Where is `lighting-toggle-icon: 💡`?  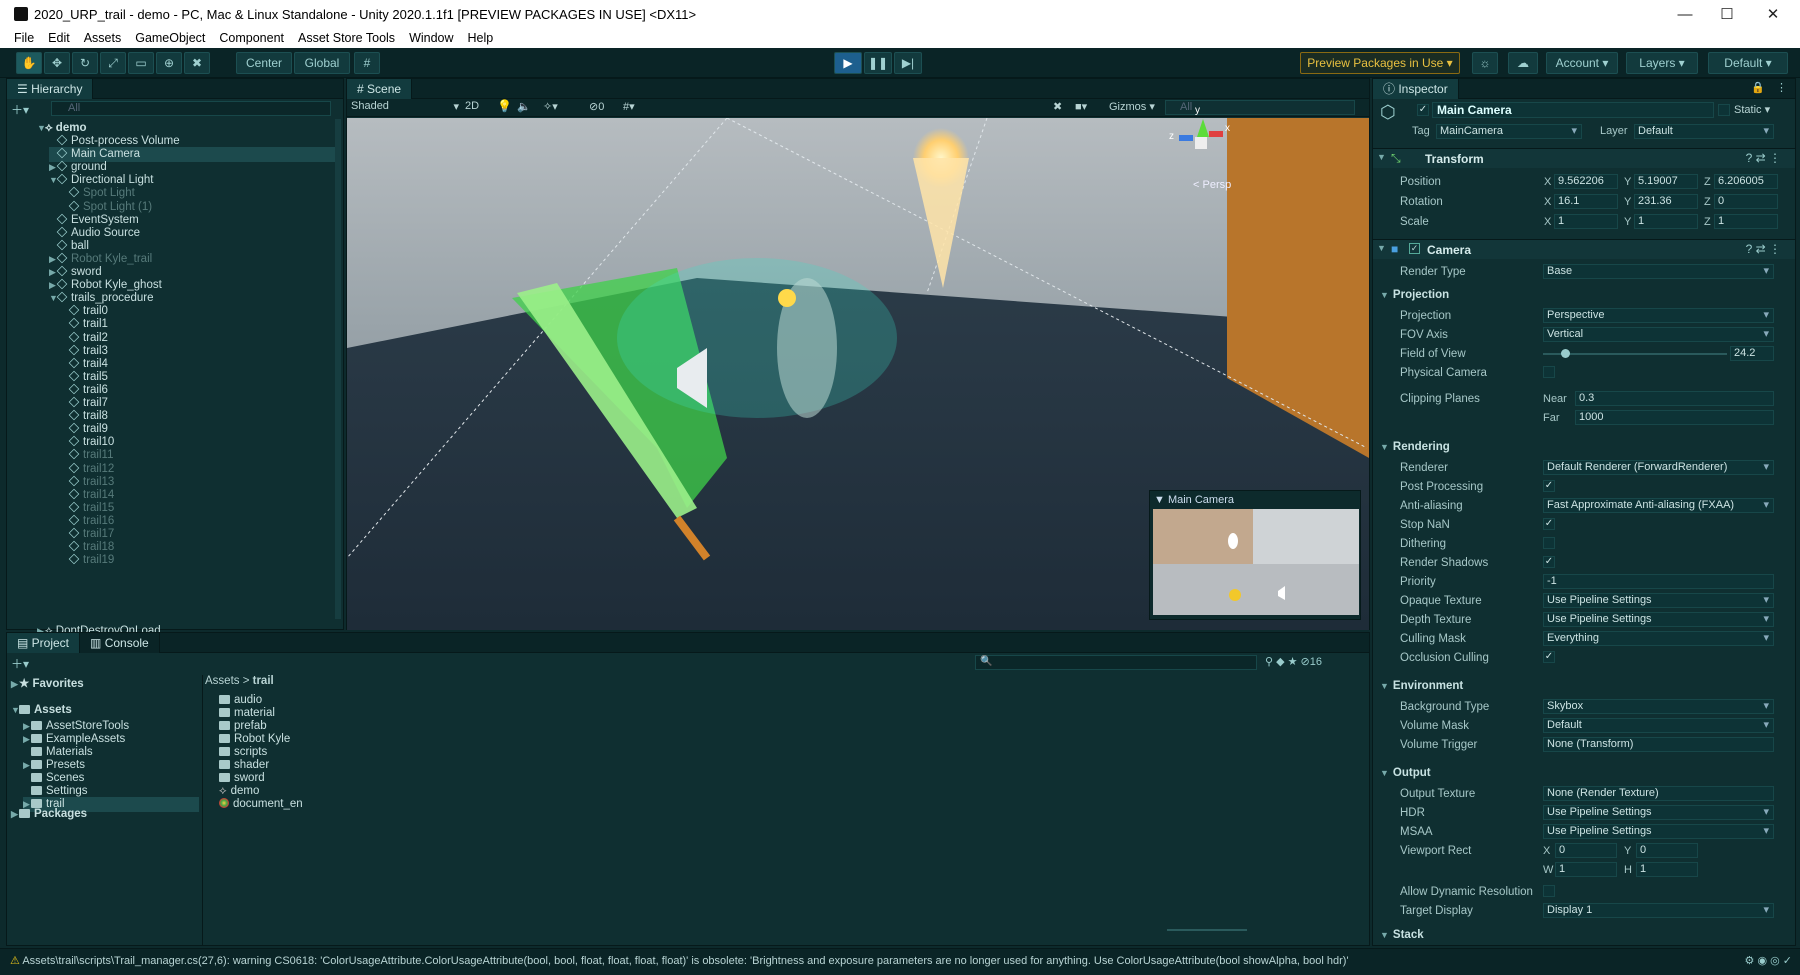 lighting-toggle-icon: 💡 is located at coordinates (504, 106).